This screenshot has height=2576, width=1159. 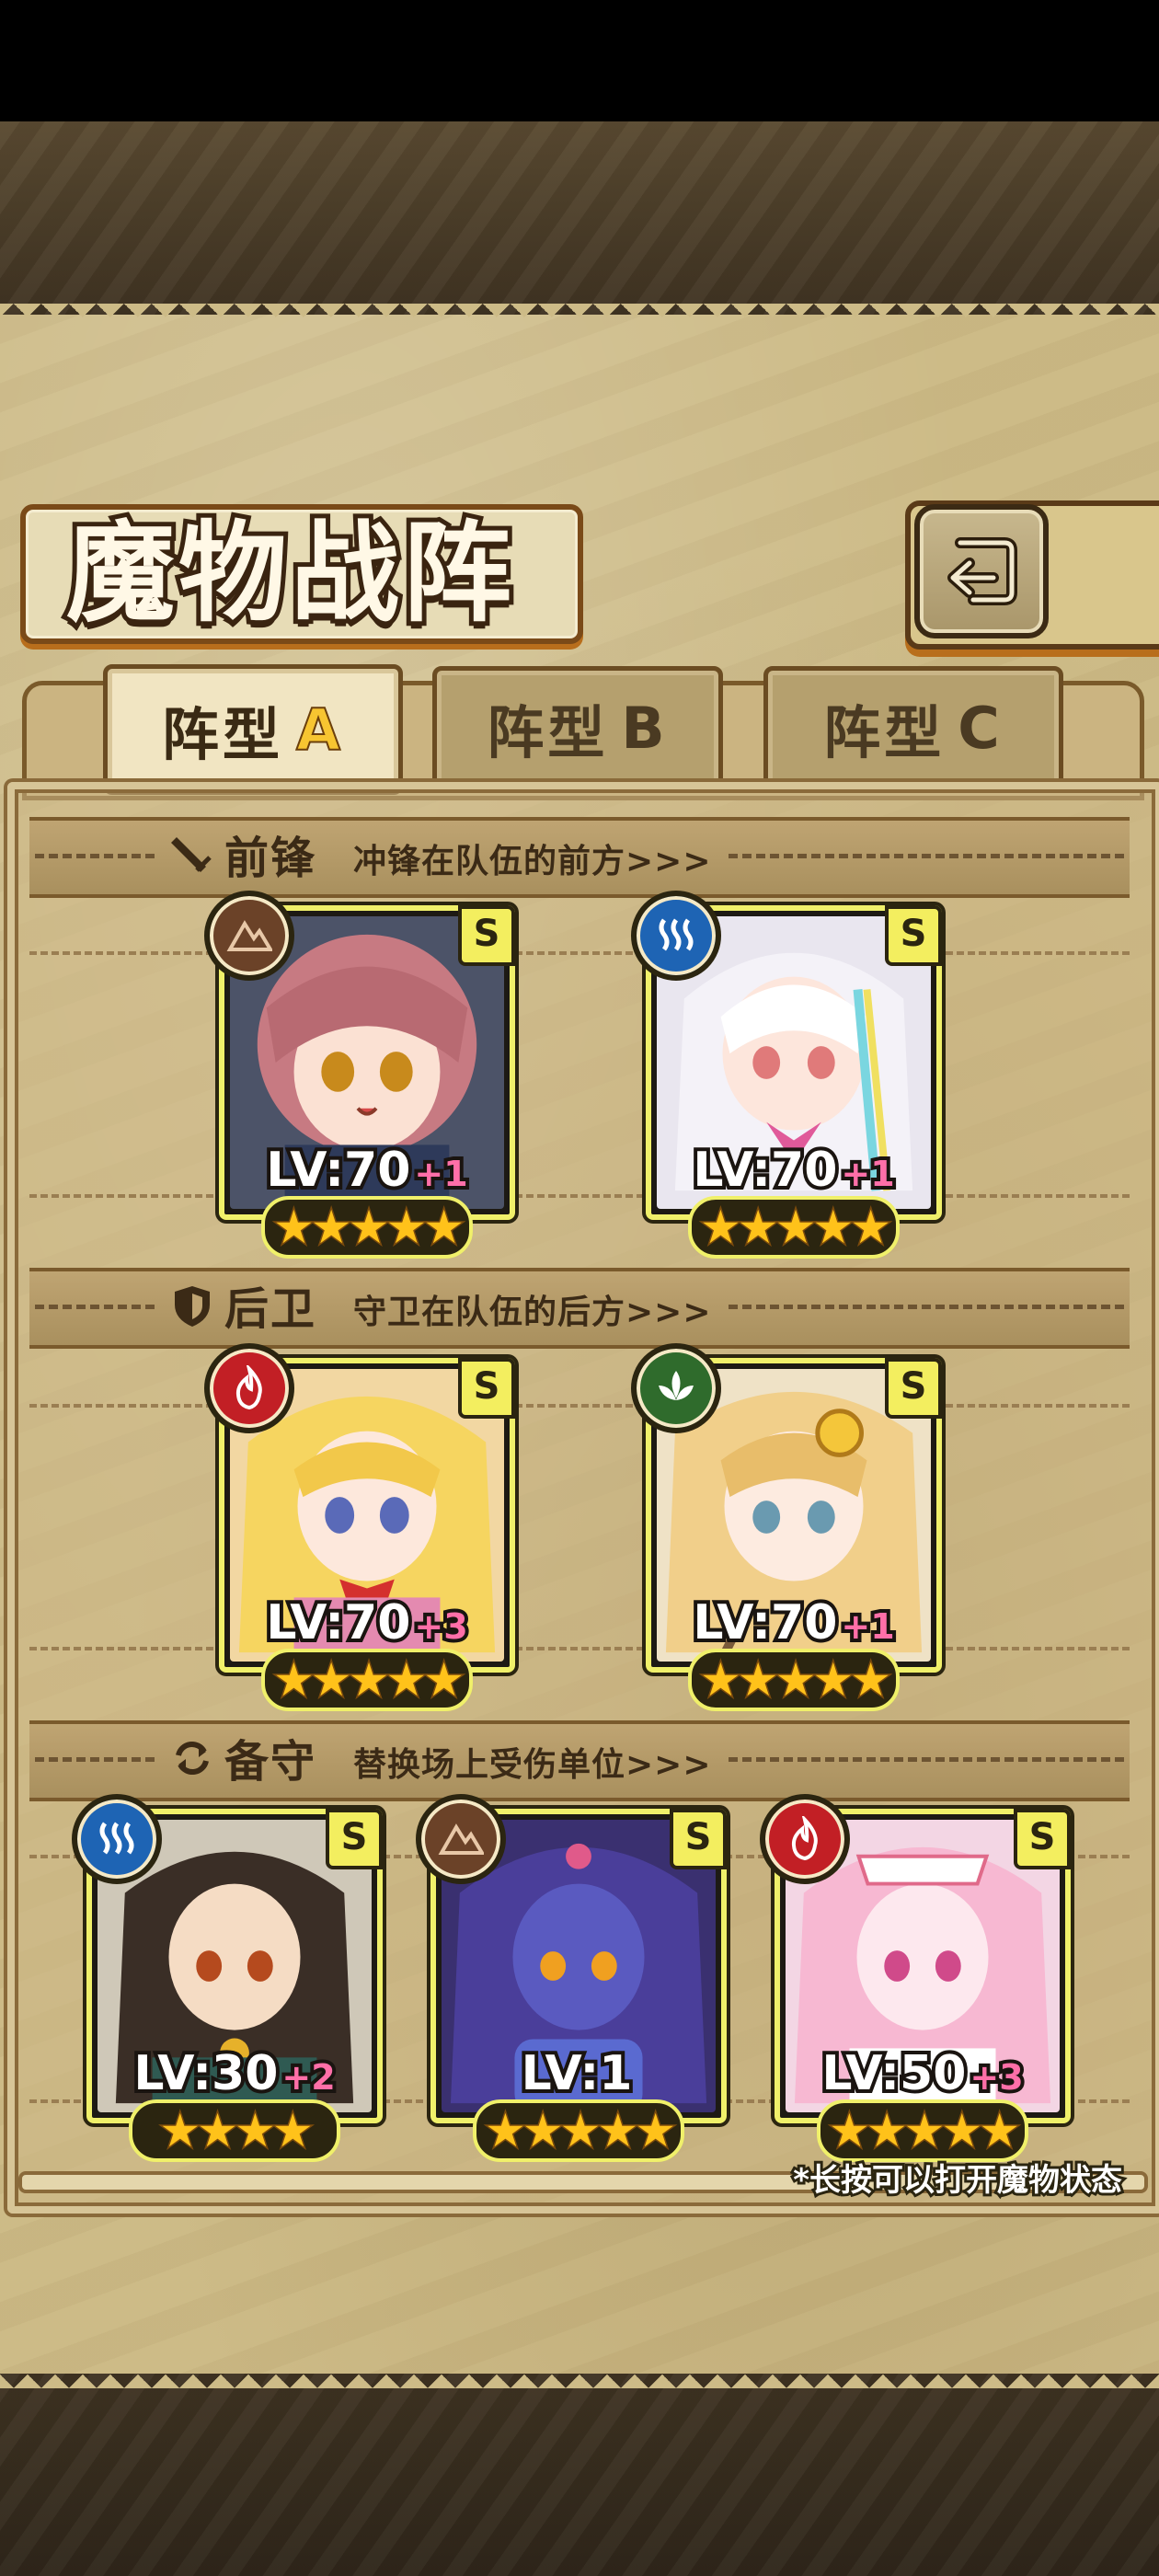 I want to click on section-reserve: 备守 替换场上受伤单位>>>, so click(x=579, y=1760).